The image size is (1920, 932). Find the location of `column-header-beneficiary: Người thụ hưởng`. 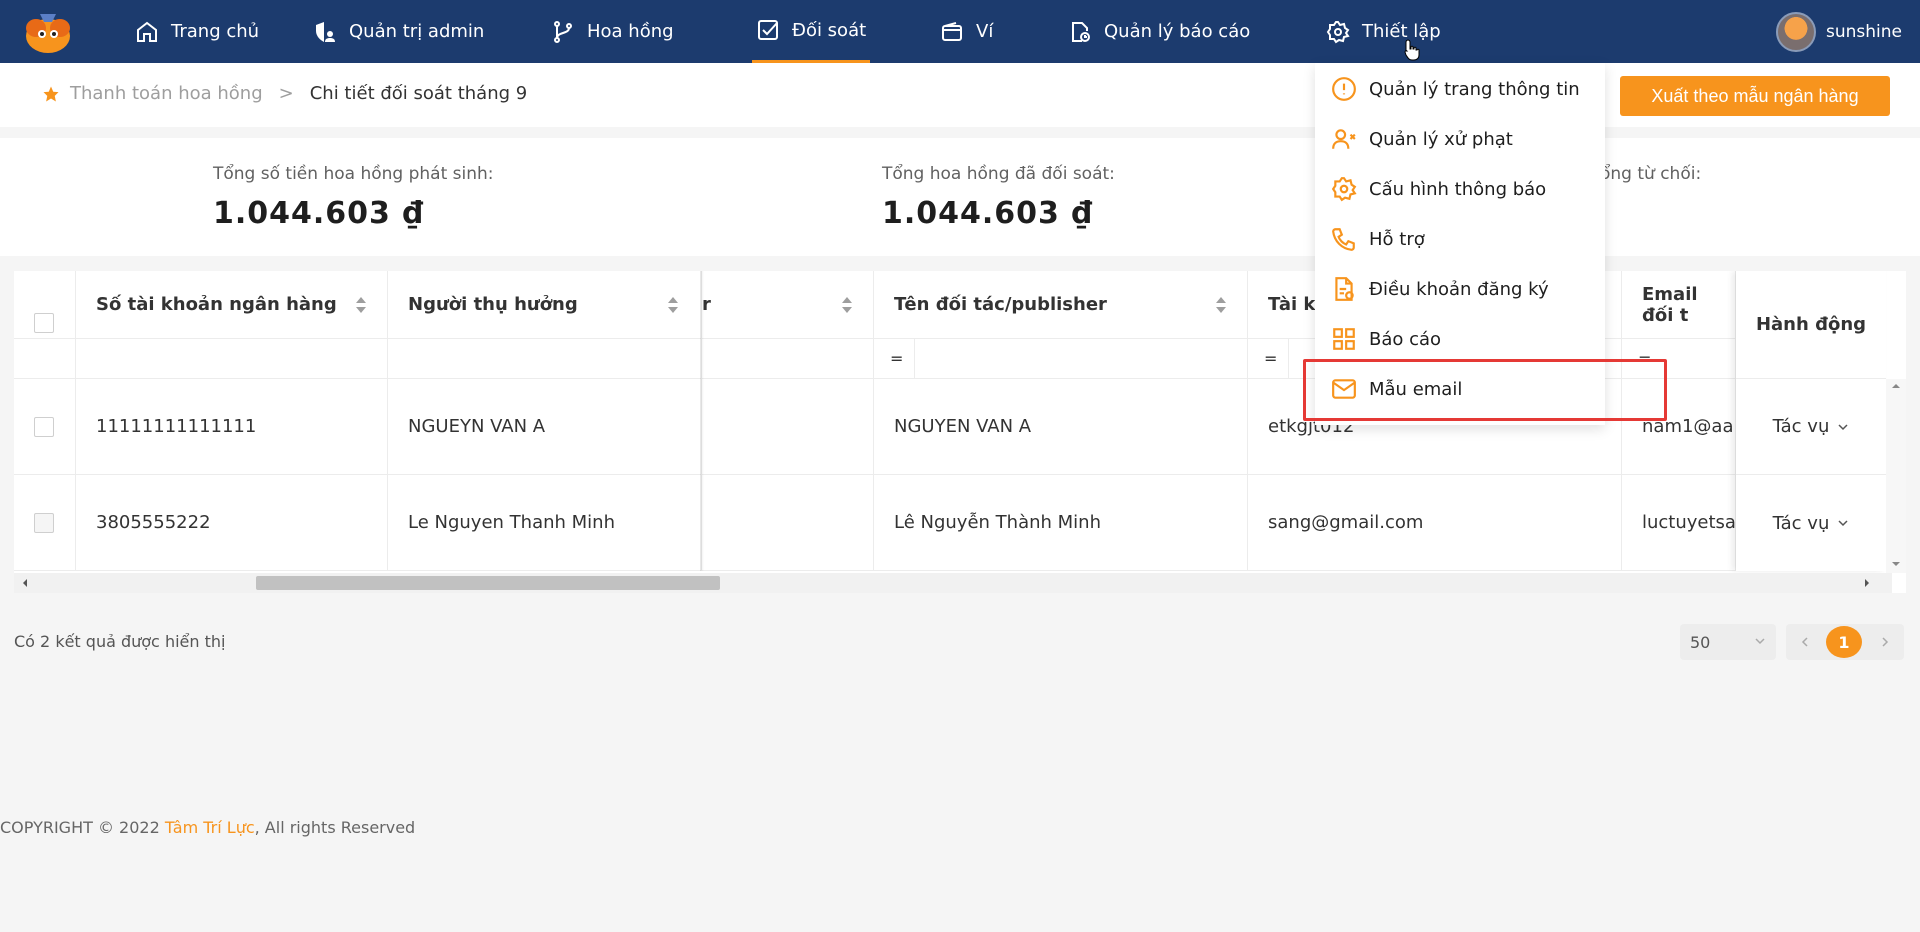

column-header-beneficiary: Người thụ hưởng is located at coordinates (545, 305).